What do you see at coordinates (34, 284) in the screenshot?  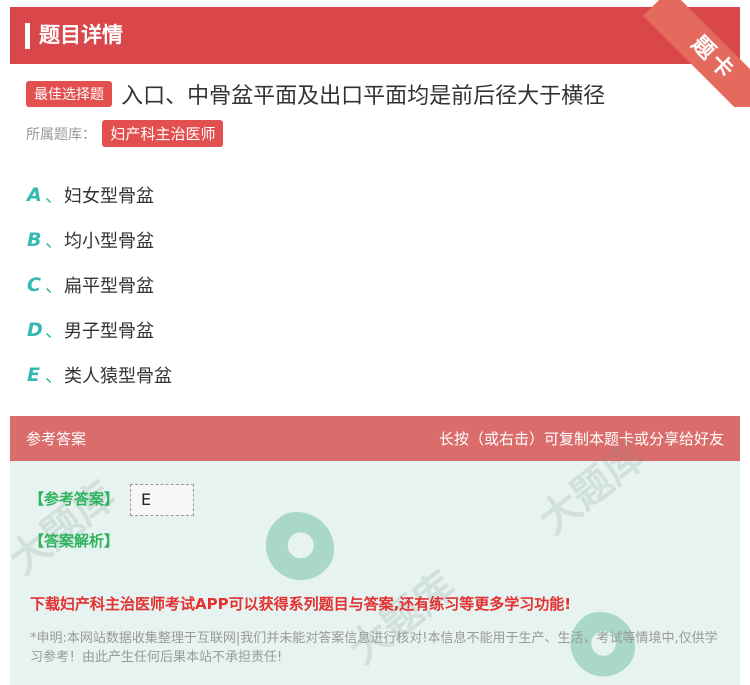 I see `option-letter: C` at bounding box center [34, 284].